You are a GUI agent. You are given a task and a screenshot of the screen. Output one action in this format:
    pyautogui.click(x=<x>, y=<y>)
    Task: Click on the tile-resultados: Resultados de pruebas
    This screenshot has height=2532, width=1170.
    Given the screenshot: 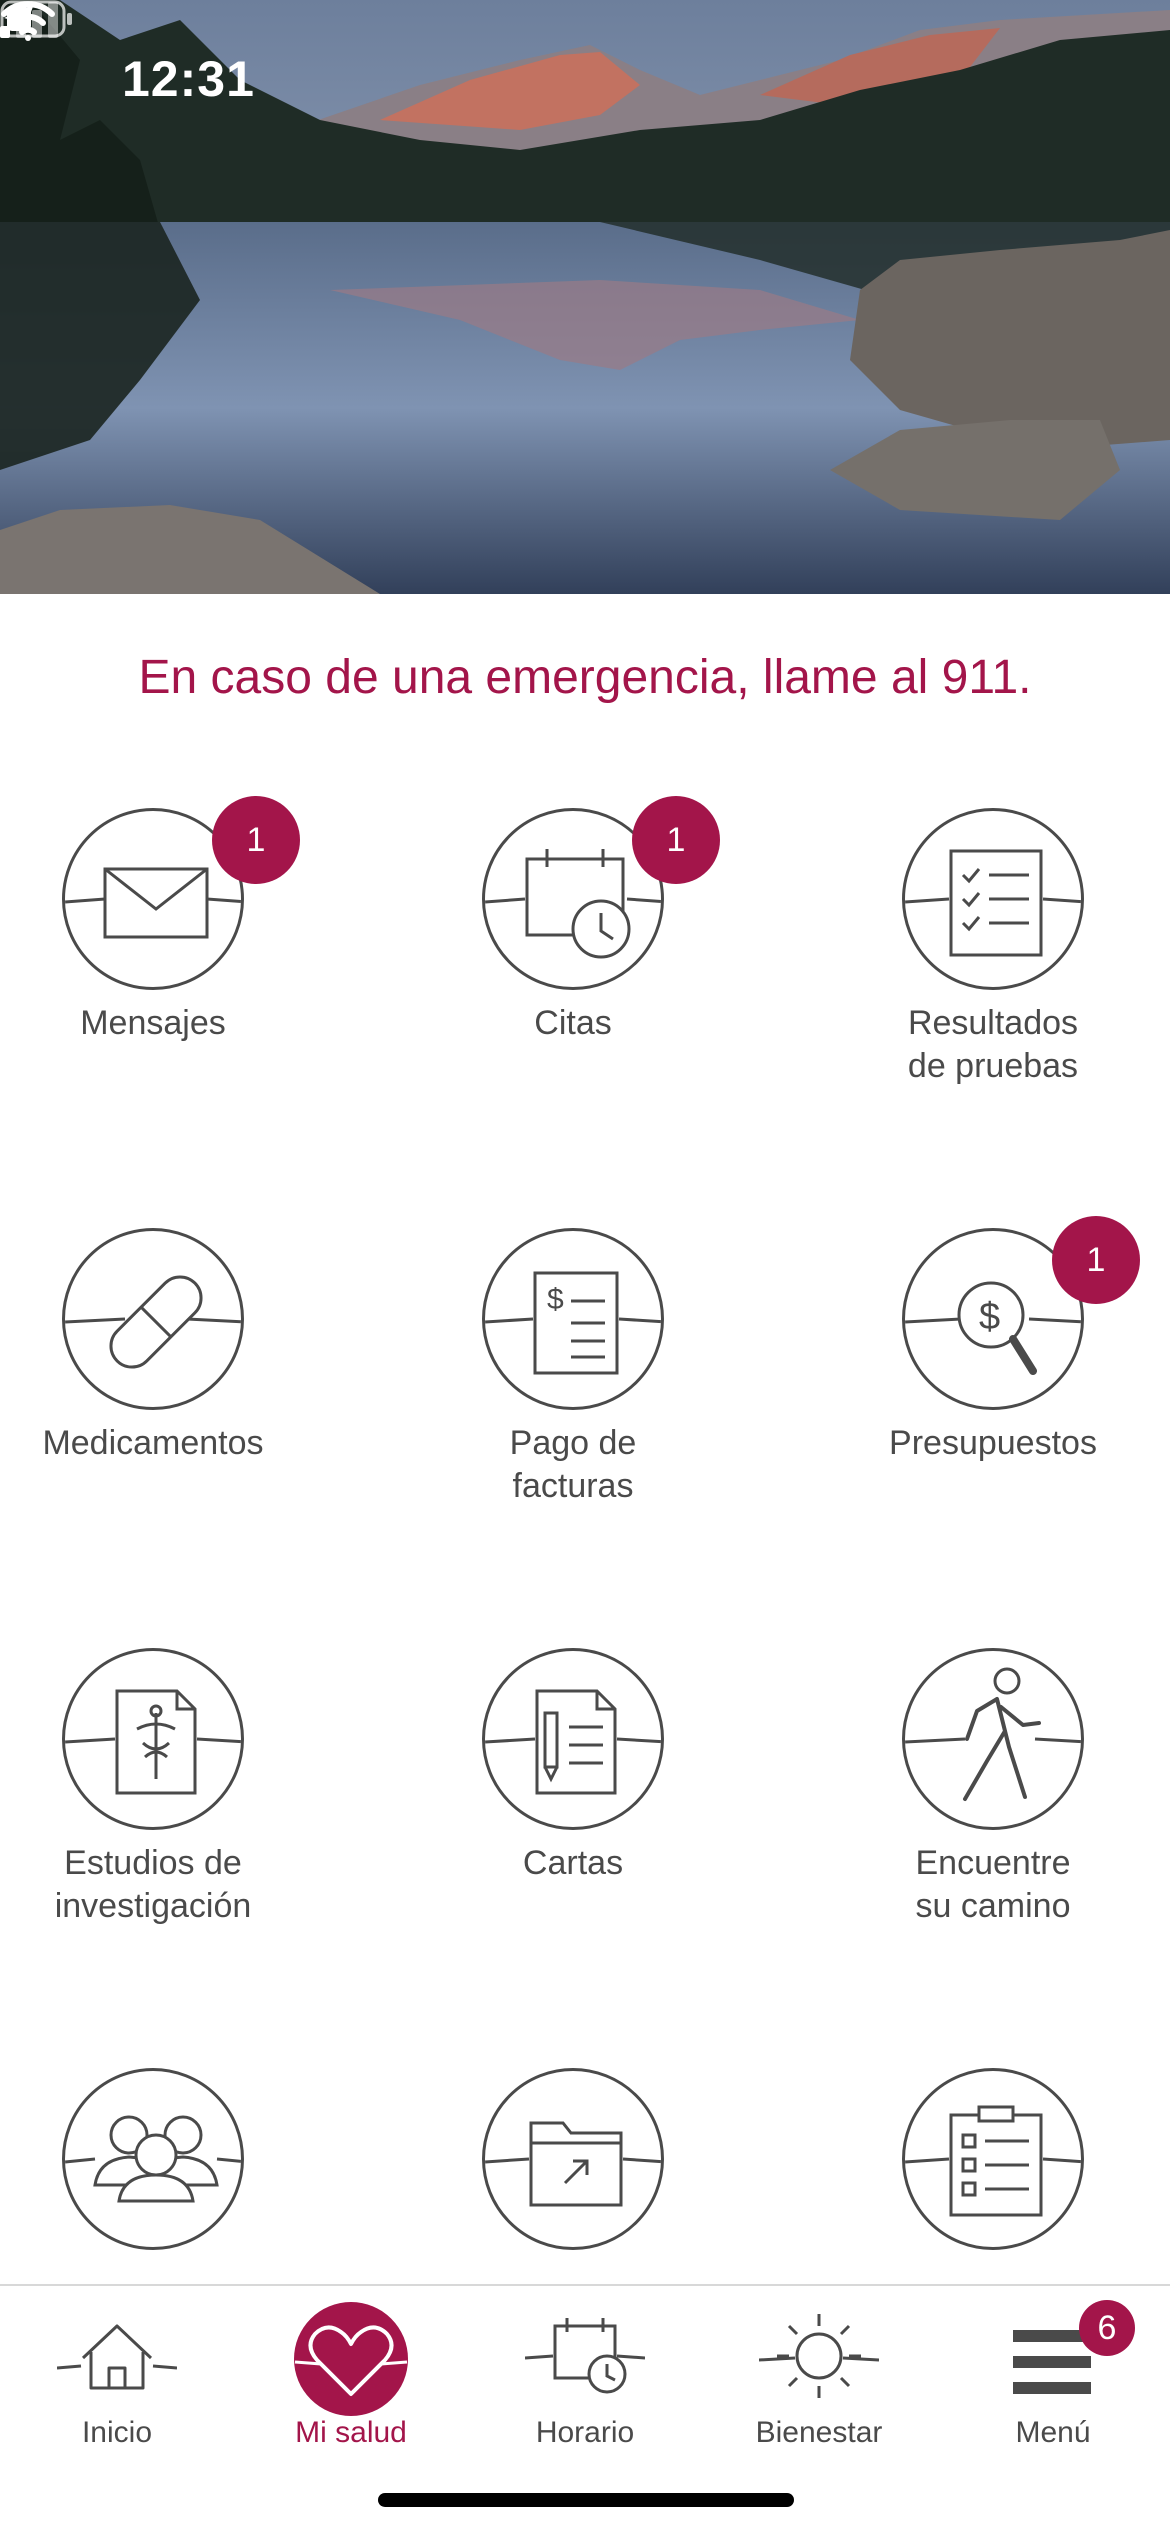 What is the action you would take?
    pyautogui.click(x=984, y=958)
    